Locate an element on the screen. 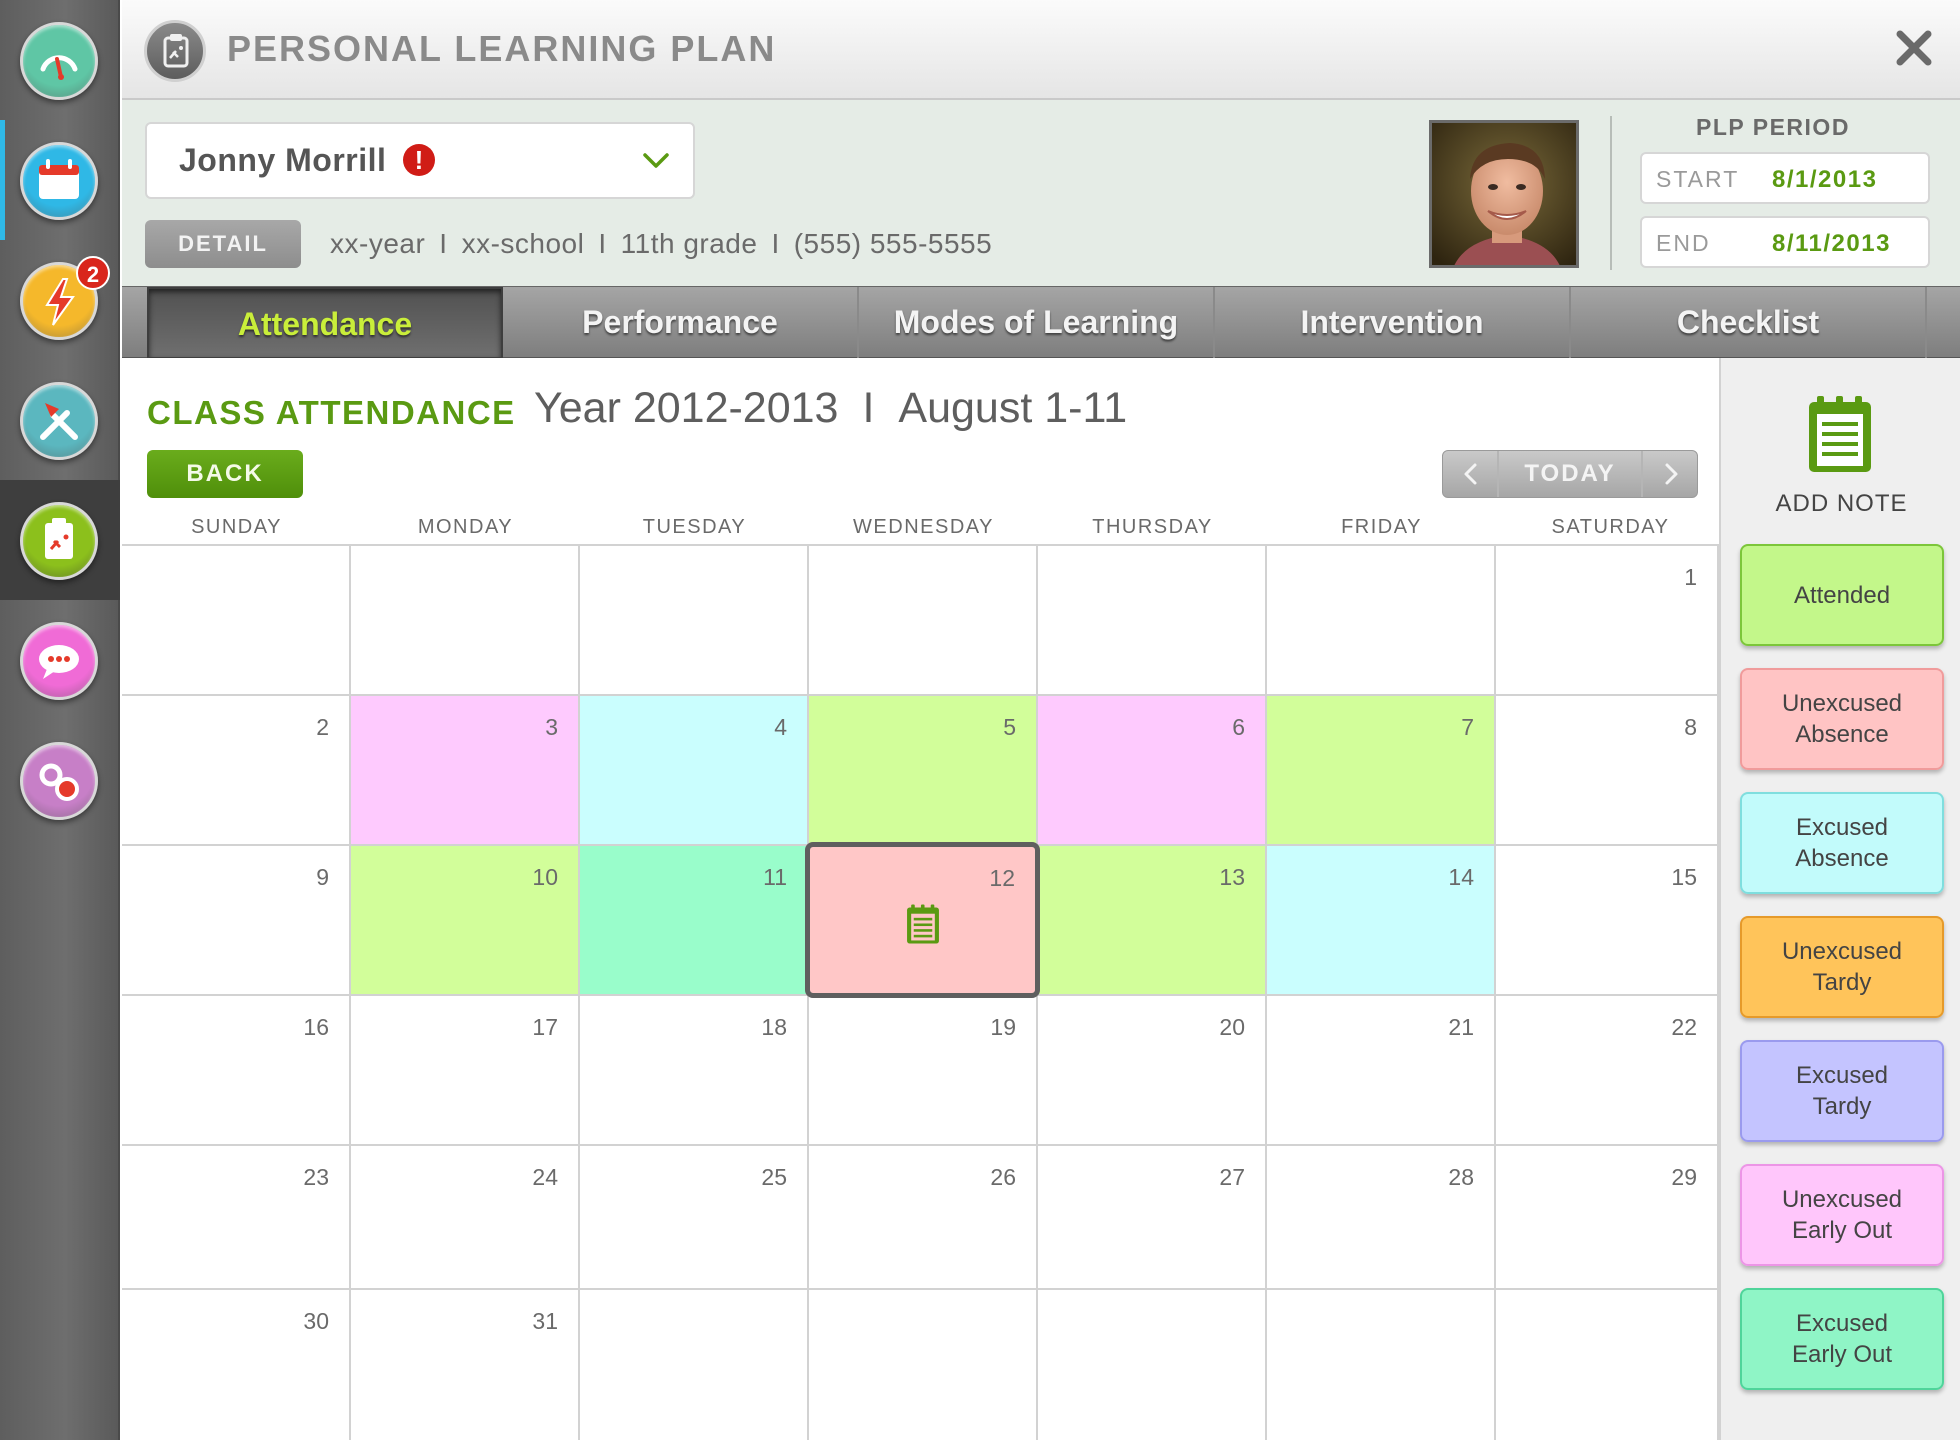 The width and height of the screenshot is (1960, 1440). next-button is located at coordinates (1669, 474).